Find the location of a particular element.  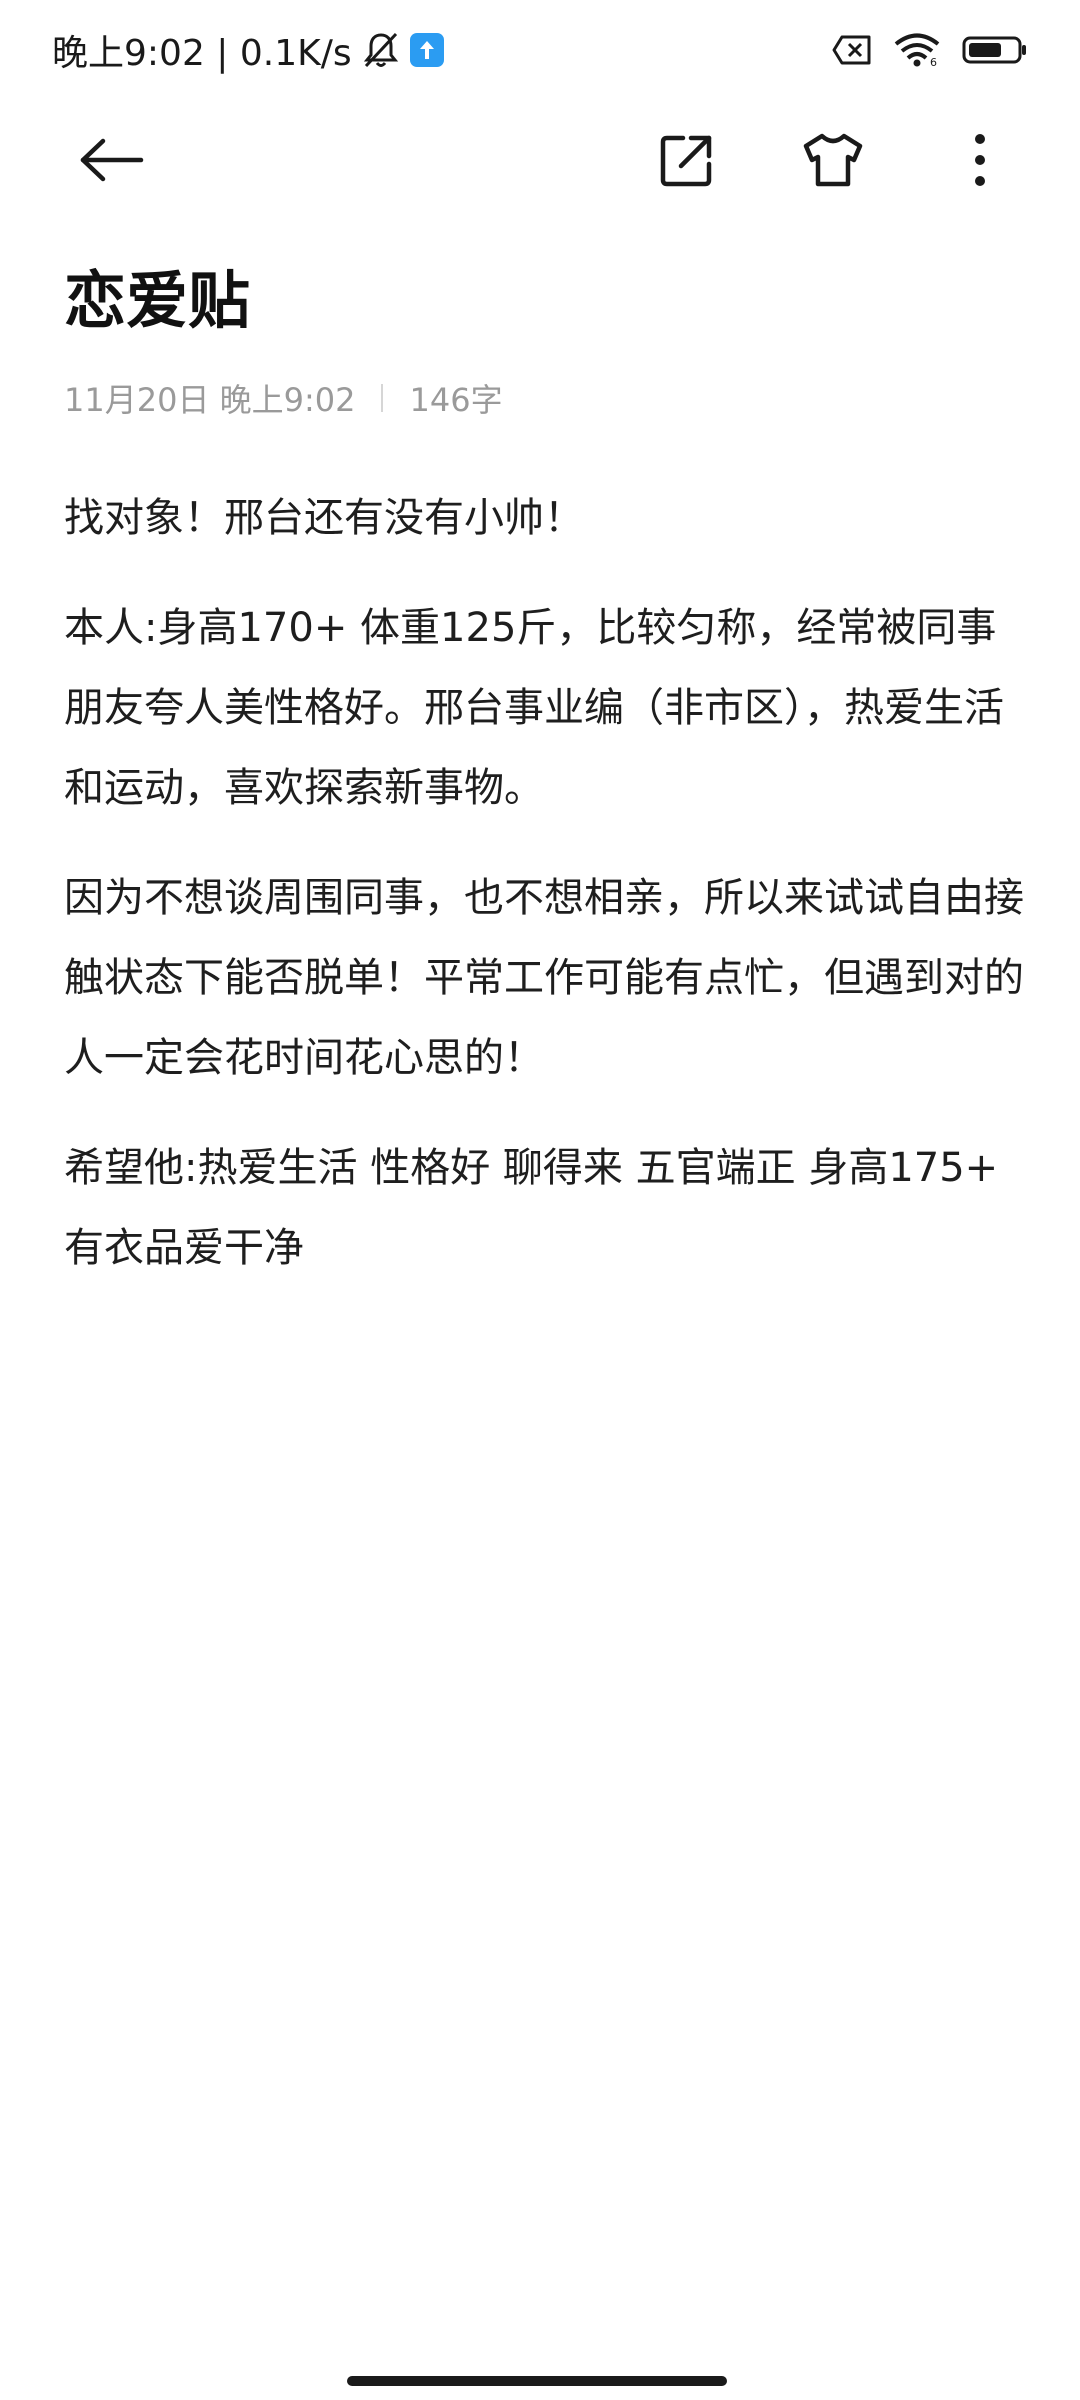

svg-text: 6 is located at coordinates (933, 61).